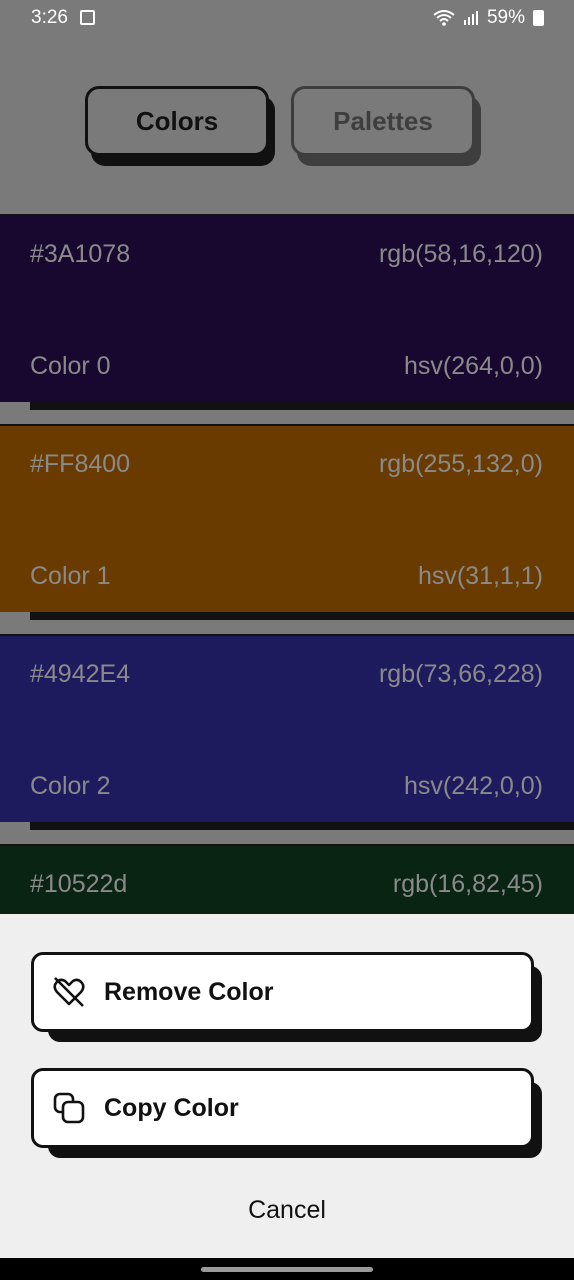 The width and height of the screenshot is (574, 1280). What do you see at coordinates (480, 576) in the screenshot?
I see `color-hsv: hsv(31,1,1)` at bounding box center [480, 576].